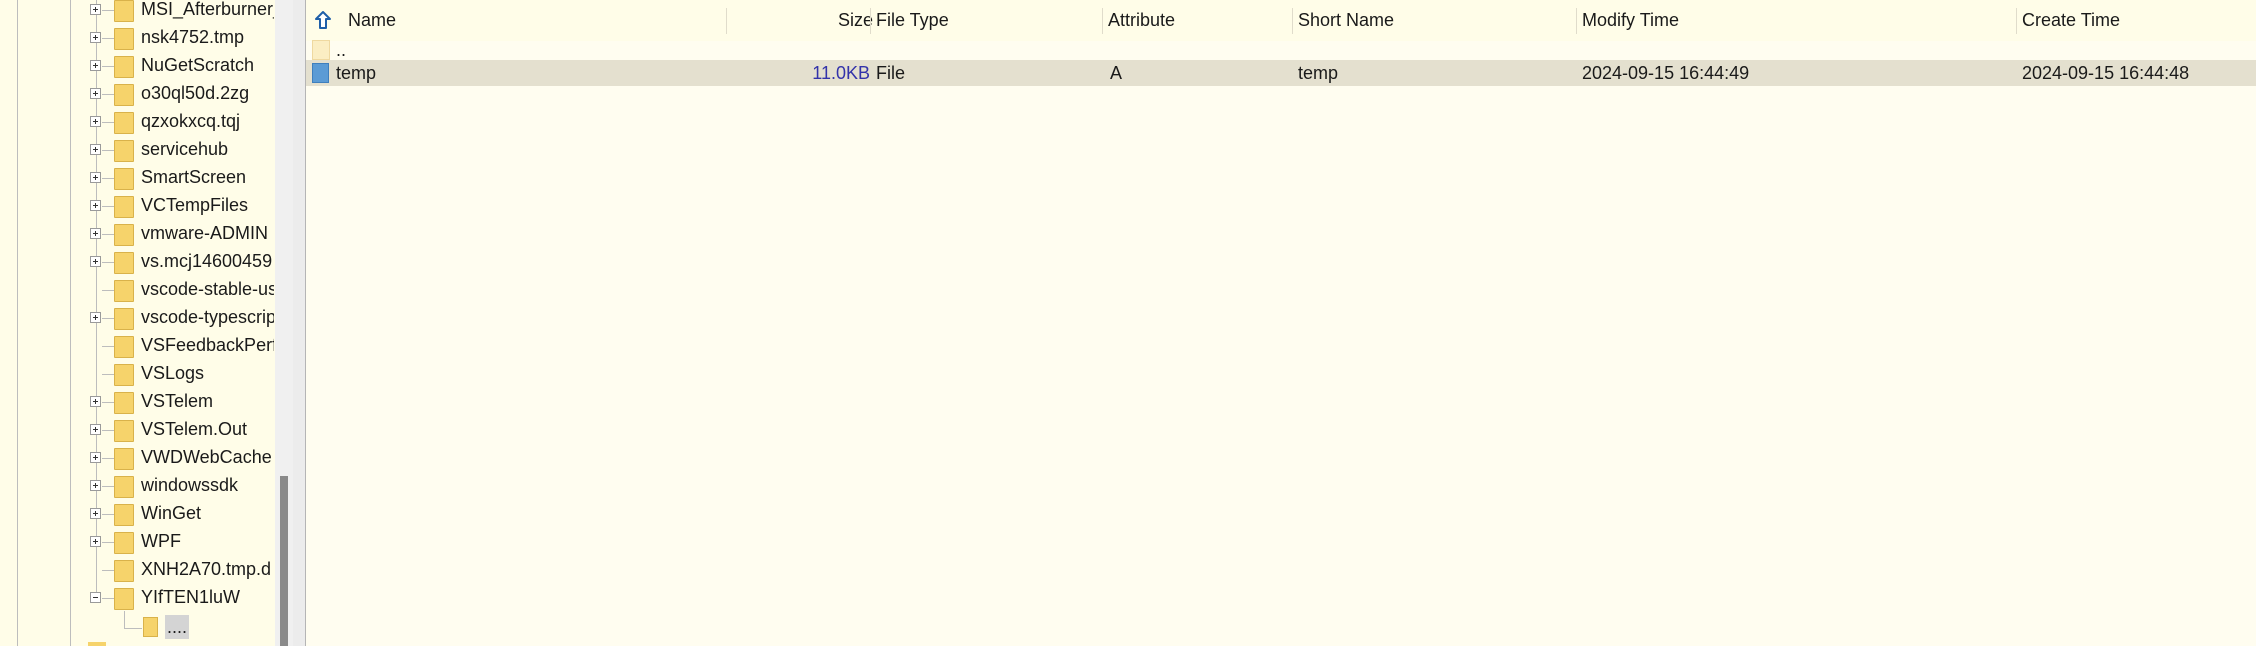  What do you see at coordinates (137, 39) in the screenshot?
I see `tree-item: nsk4752.tmp` at bounding box center [137, 39].